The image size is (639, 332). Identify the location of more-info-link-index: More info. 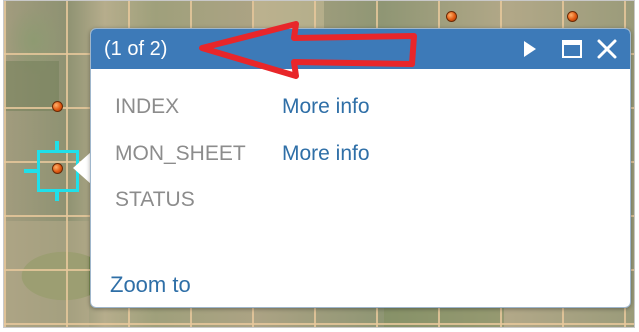
(326, 107).